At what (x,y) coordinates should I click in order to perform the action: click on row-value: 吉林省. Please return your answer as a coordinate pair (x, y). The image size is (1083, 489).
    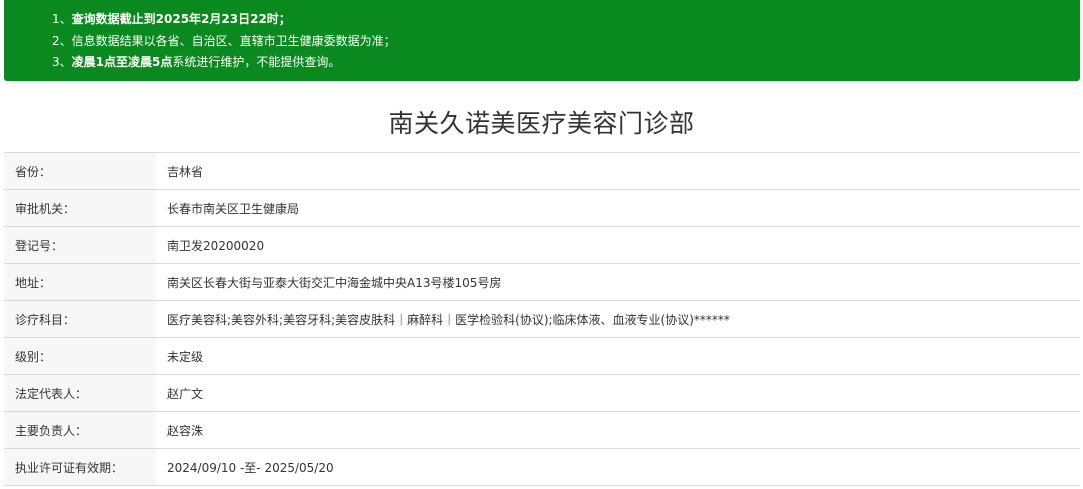
    Looking at the image, I should click on (185, 171).